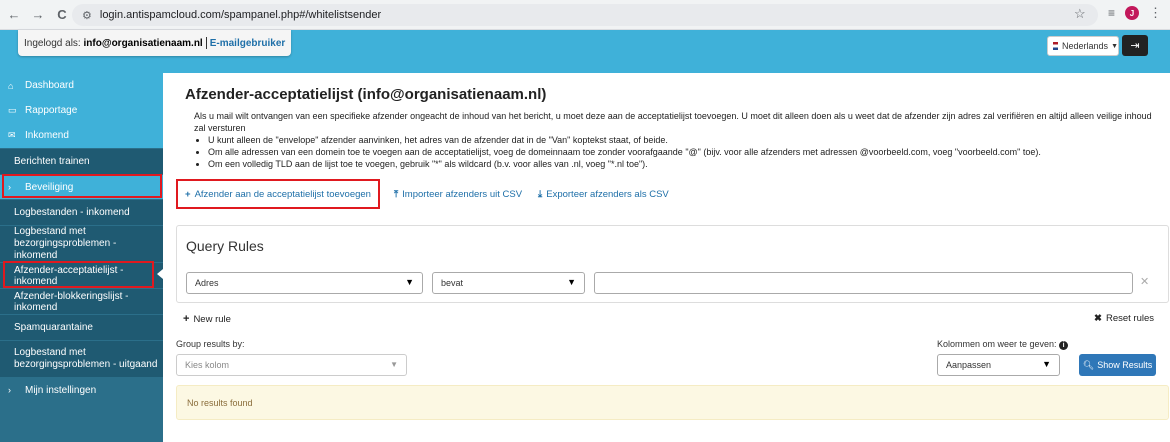 Image resolution: width=1170 pixels, height=442 pixels. I want to click on show-results-button: 🔍︎ Show Results, so click(1117, 365).